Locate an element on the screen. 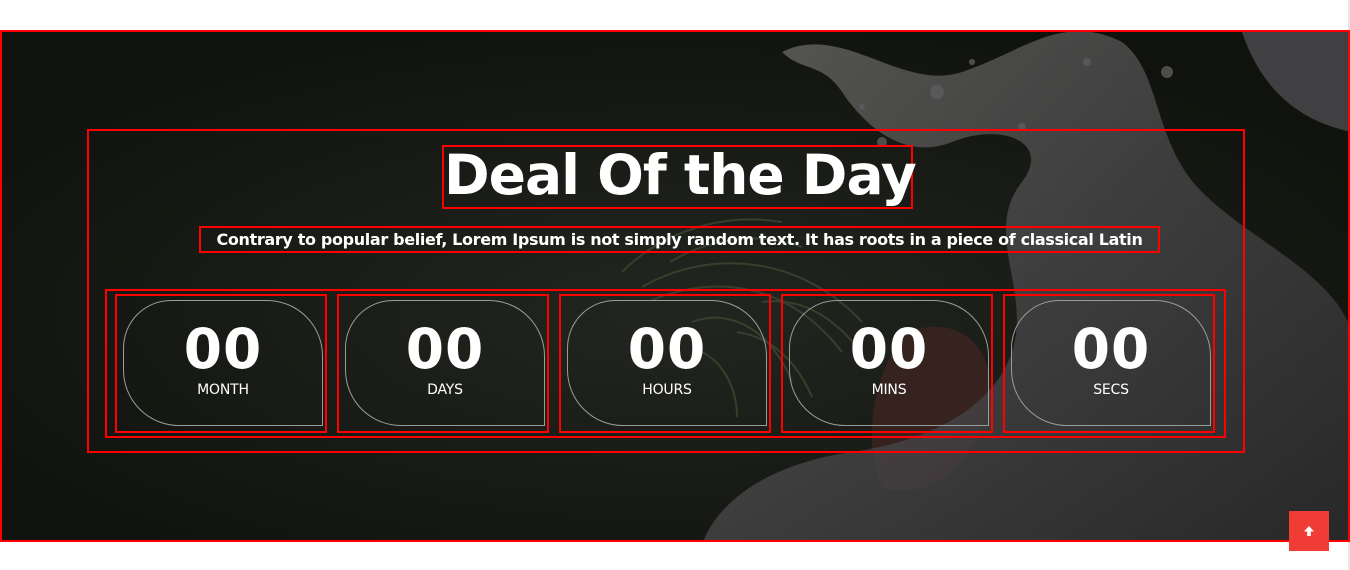 This screenshot has height=570, width=1350. countdown-label: MINS is located at coordinates (889, 390).